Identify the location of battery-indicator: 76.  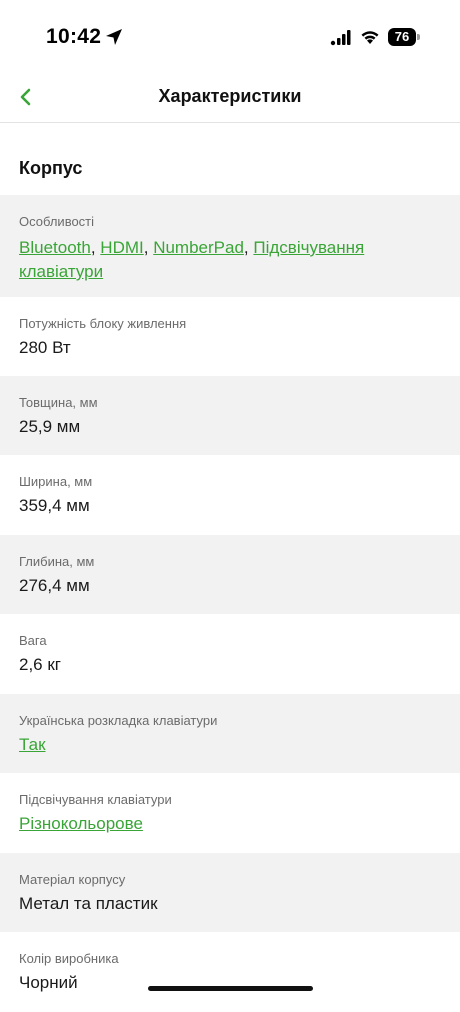
(404, 37).